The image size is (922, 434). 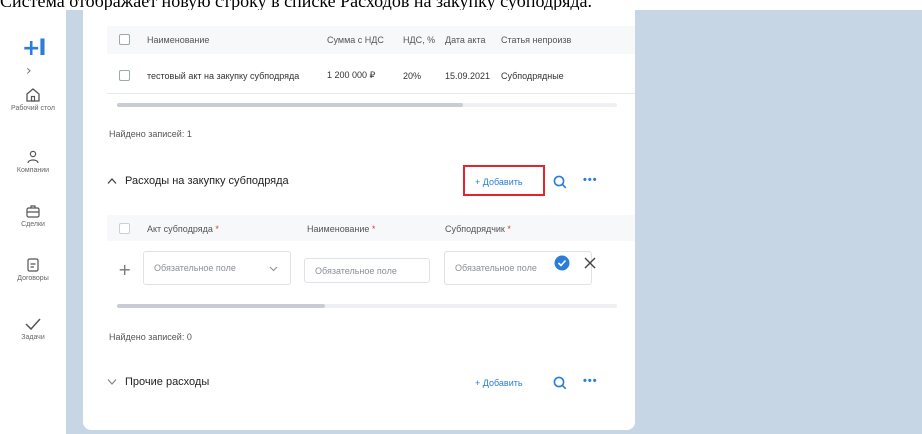 I want to click on table-cell: Субподрядные, so click(x=532, y=75).